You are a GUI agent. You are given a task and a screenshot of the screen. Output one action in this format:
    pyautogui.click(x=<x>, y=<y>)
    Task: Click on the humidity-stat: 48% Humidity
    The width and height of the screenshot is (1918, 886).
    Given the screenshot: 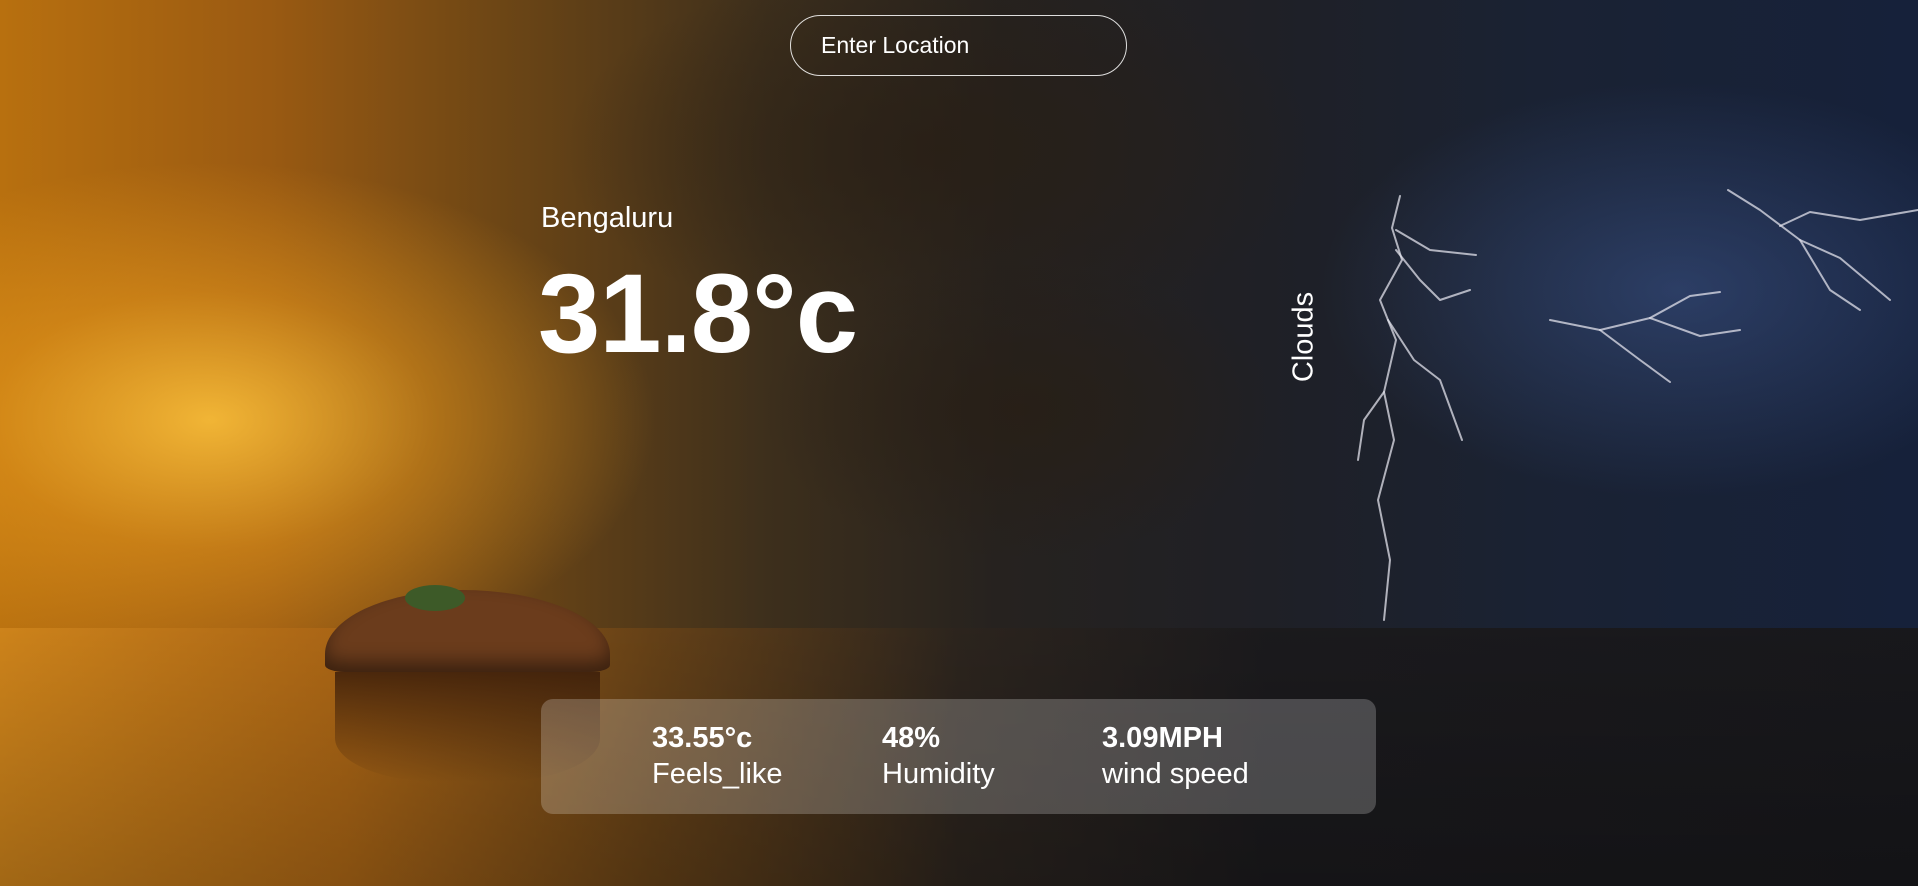 What is the action you would take?
    pyautogui.click(x=938, y=757)
    